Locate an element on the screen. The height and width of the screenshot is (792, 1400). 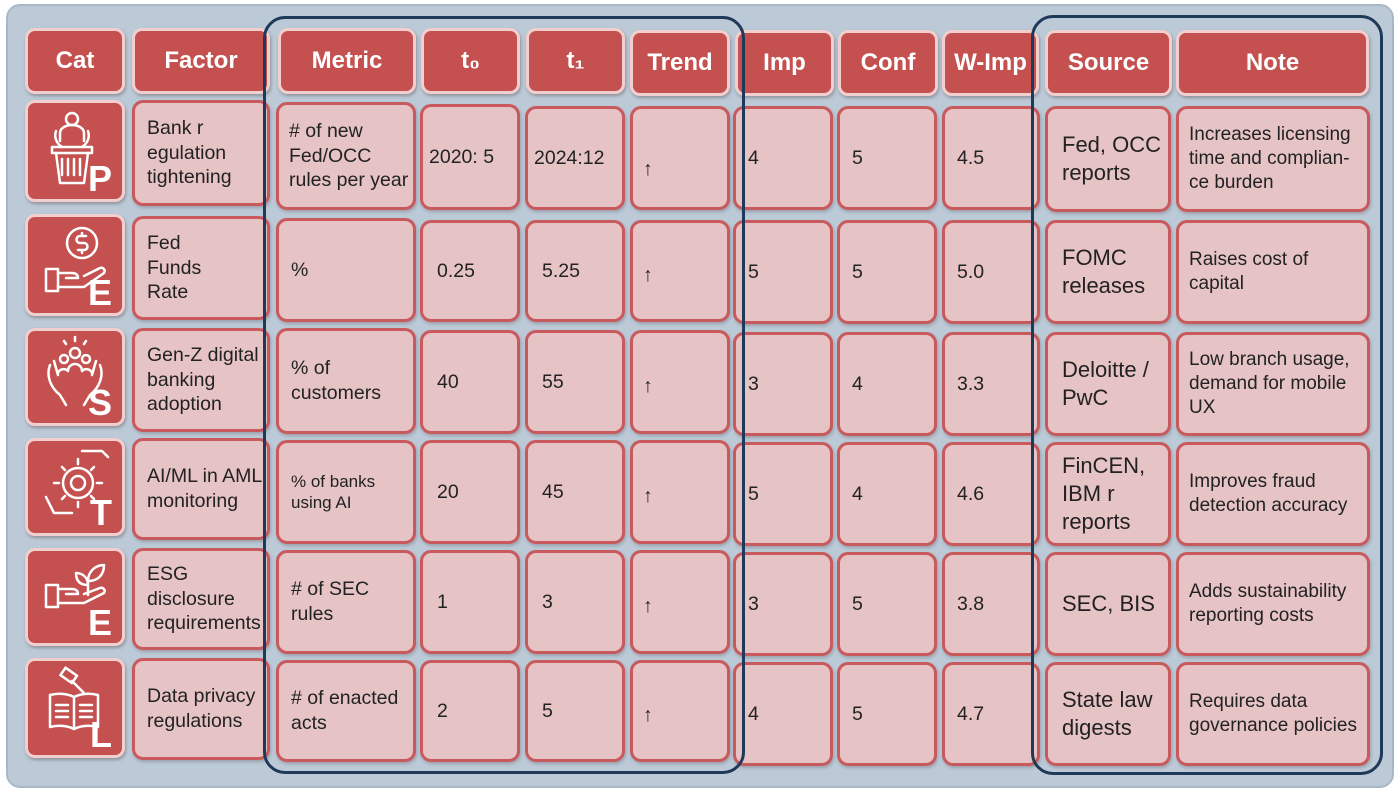
category-cell: S is located at coordinates (75, 377).